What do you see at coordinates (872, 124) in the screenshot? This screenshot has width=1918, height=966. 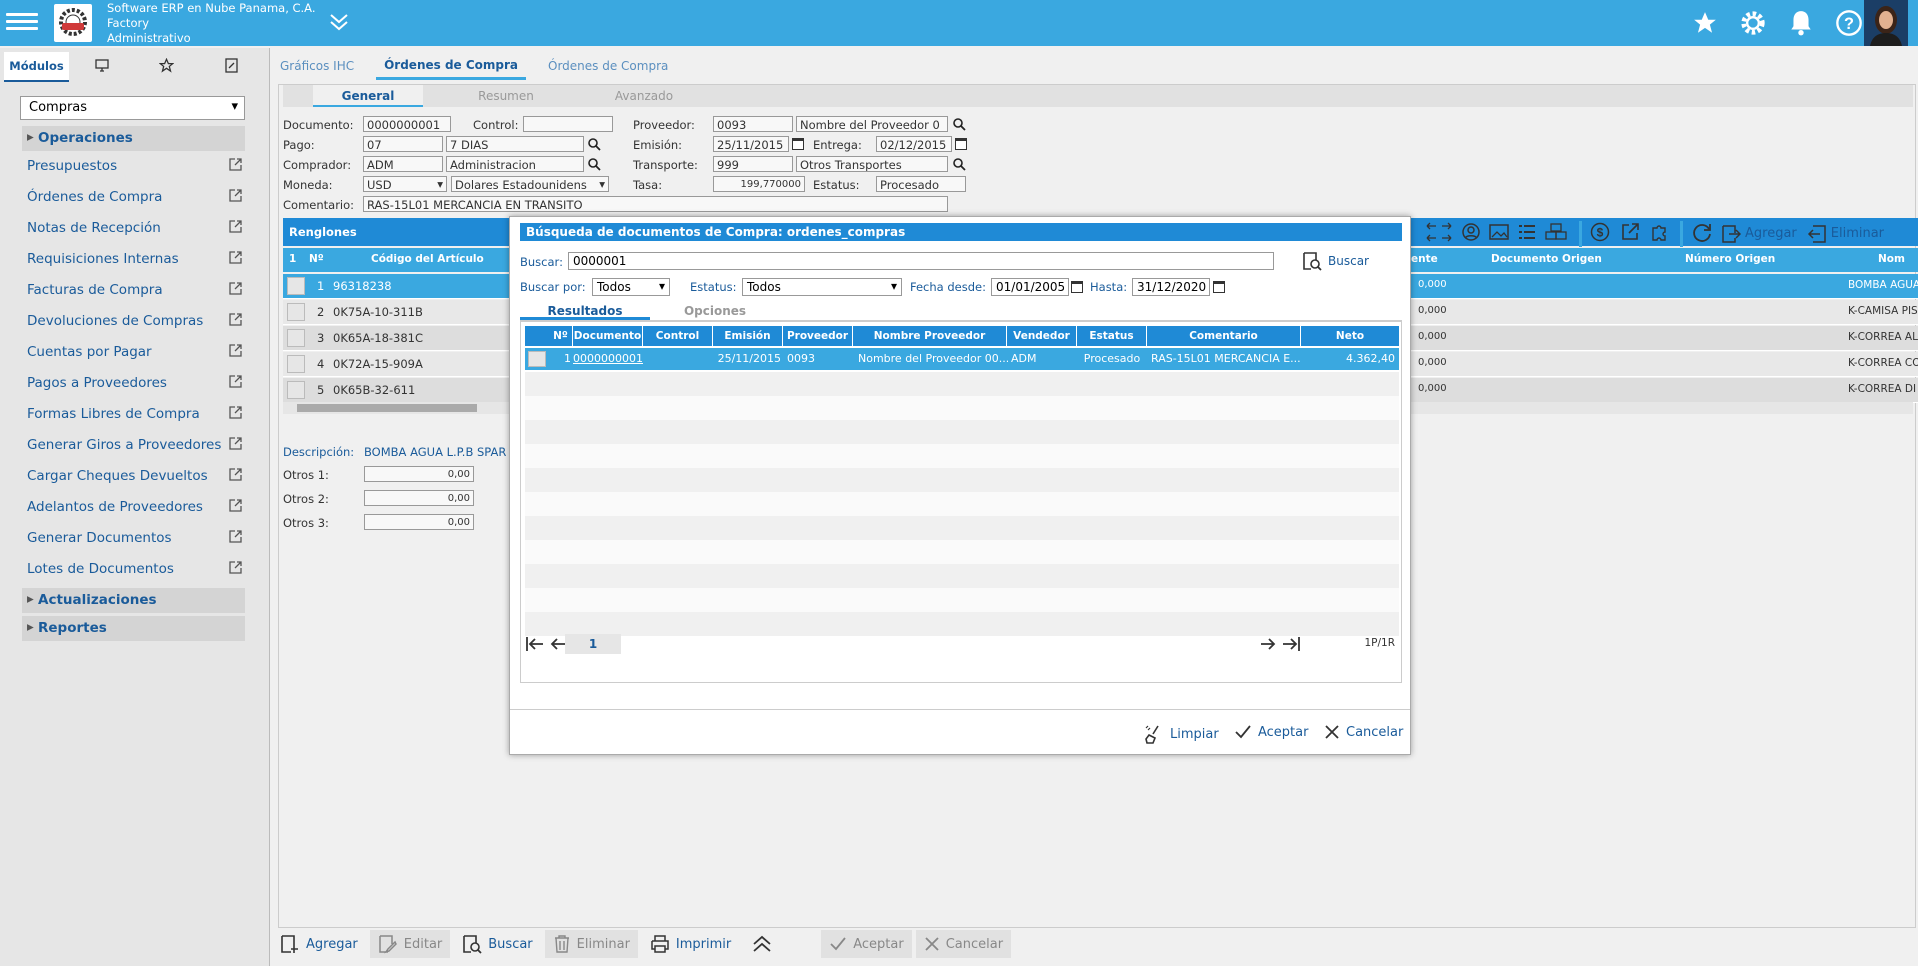 I see `proveedor-name-field: Nombre del Proveedor 0` at bounding box center [872, 124].